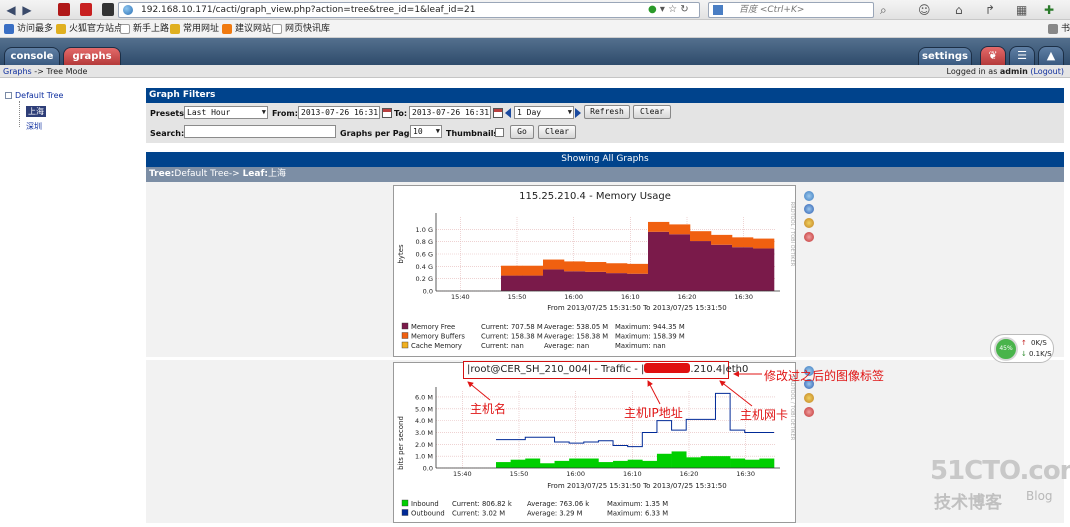  What do you see at coordinates (1039, 343) in the screenshot?
I see `upload-speed: 0K/S` at bounding box center [1039, 343].